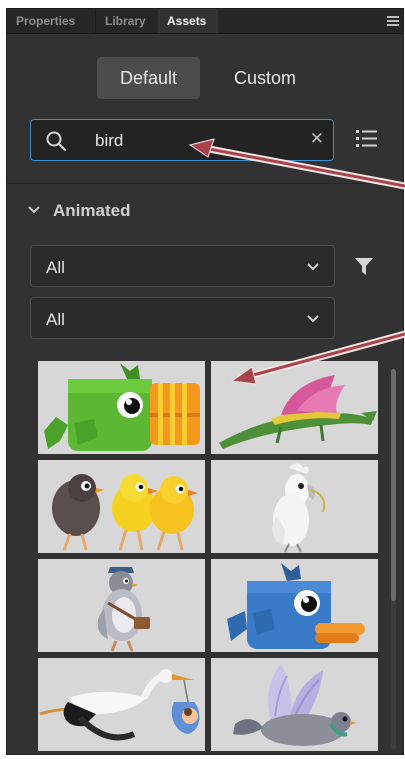 This screenshot has width=405, height=759. What do you see at coordinates (393, 21) in the screenshot?
I see `hamburger-menu-icon` at bounding box center [393, 21].